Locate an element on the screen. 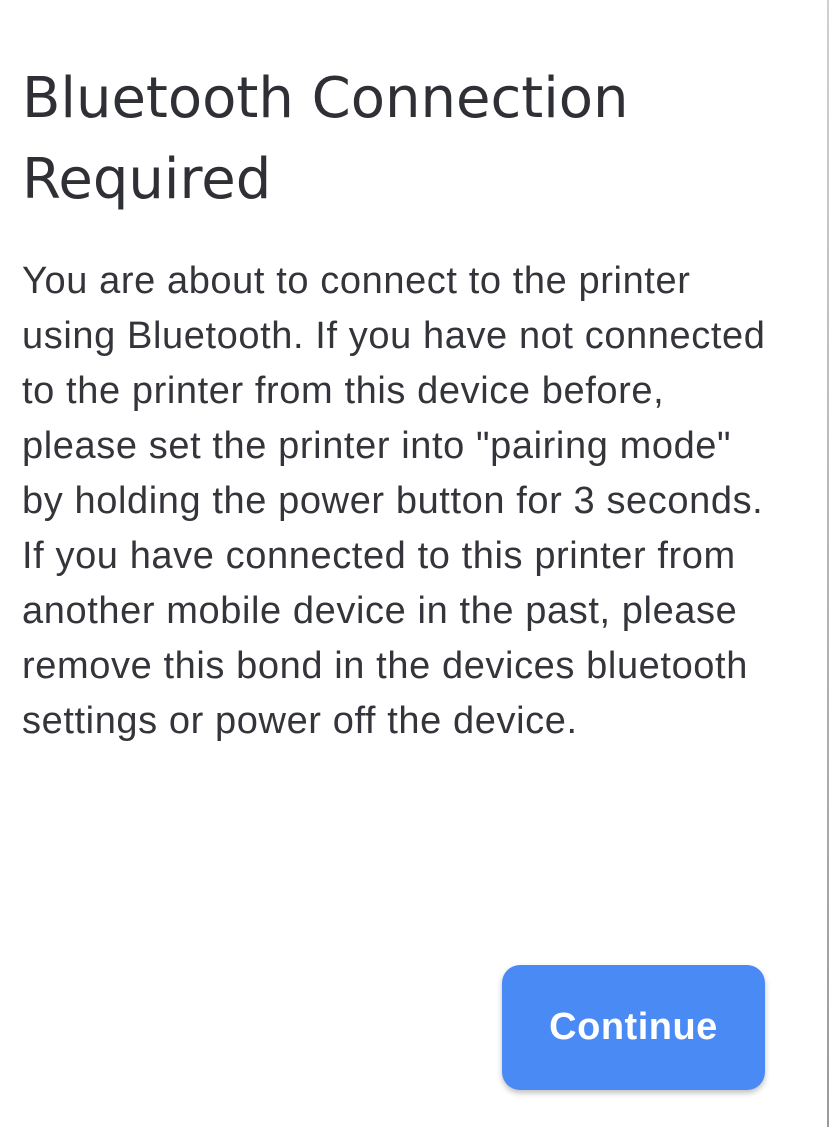 The width and height of the screenshot is (829, 1127). dialog-title: Bluetooth Connection Required is located at coordinates (325, 139).